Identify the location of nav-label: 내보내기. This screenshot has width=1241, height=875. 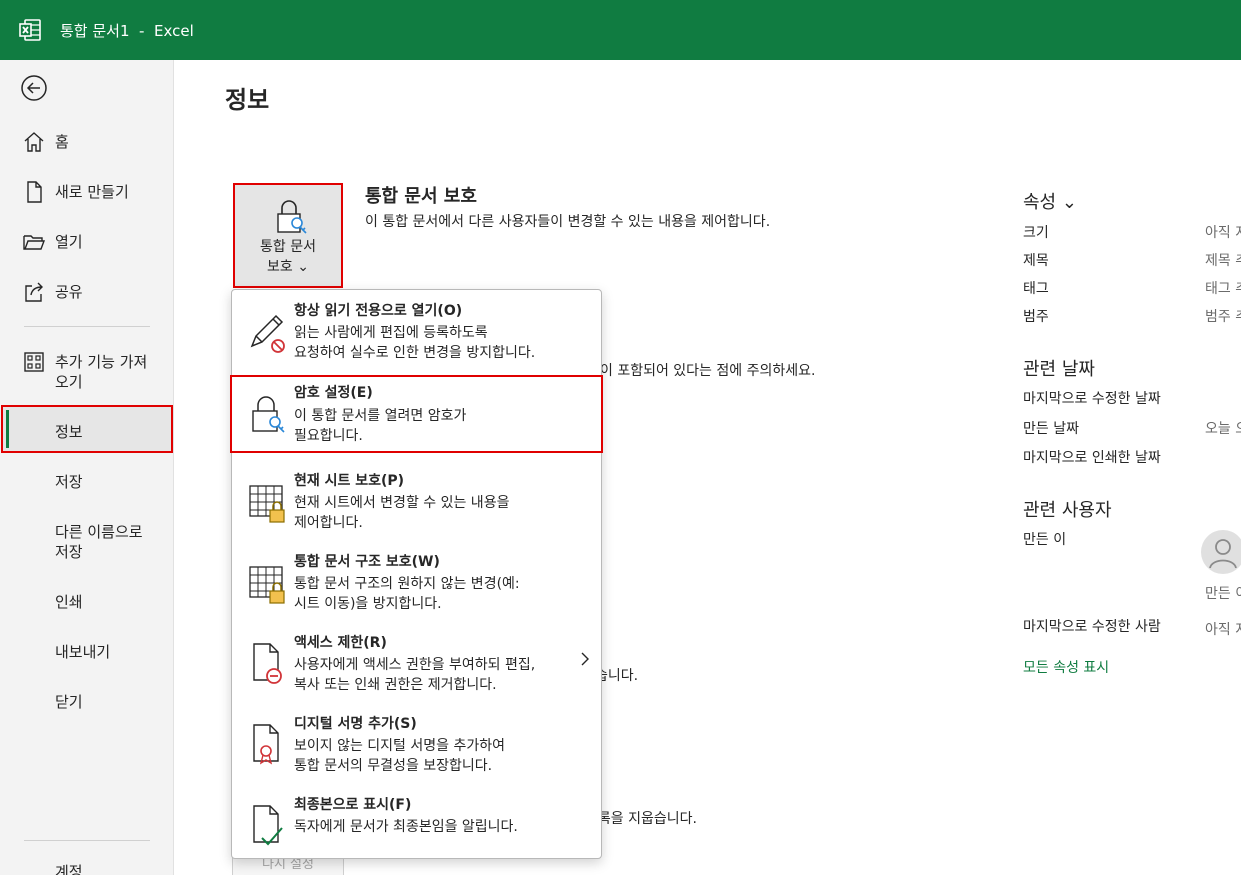
(83, 652).